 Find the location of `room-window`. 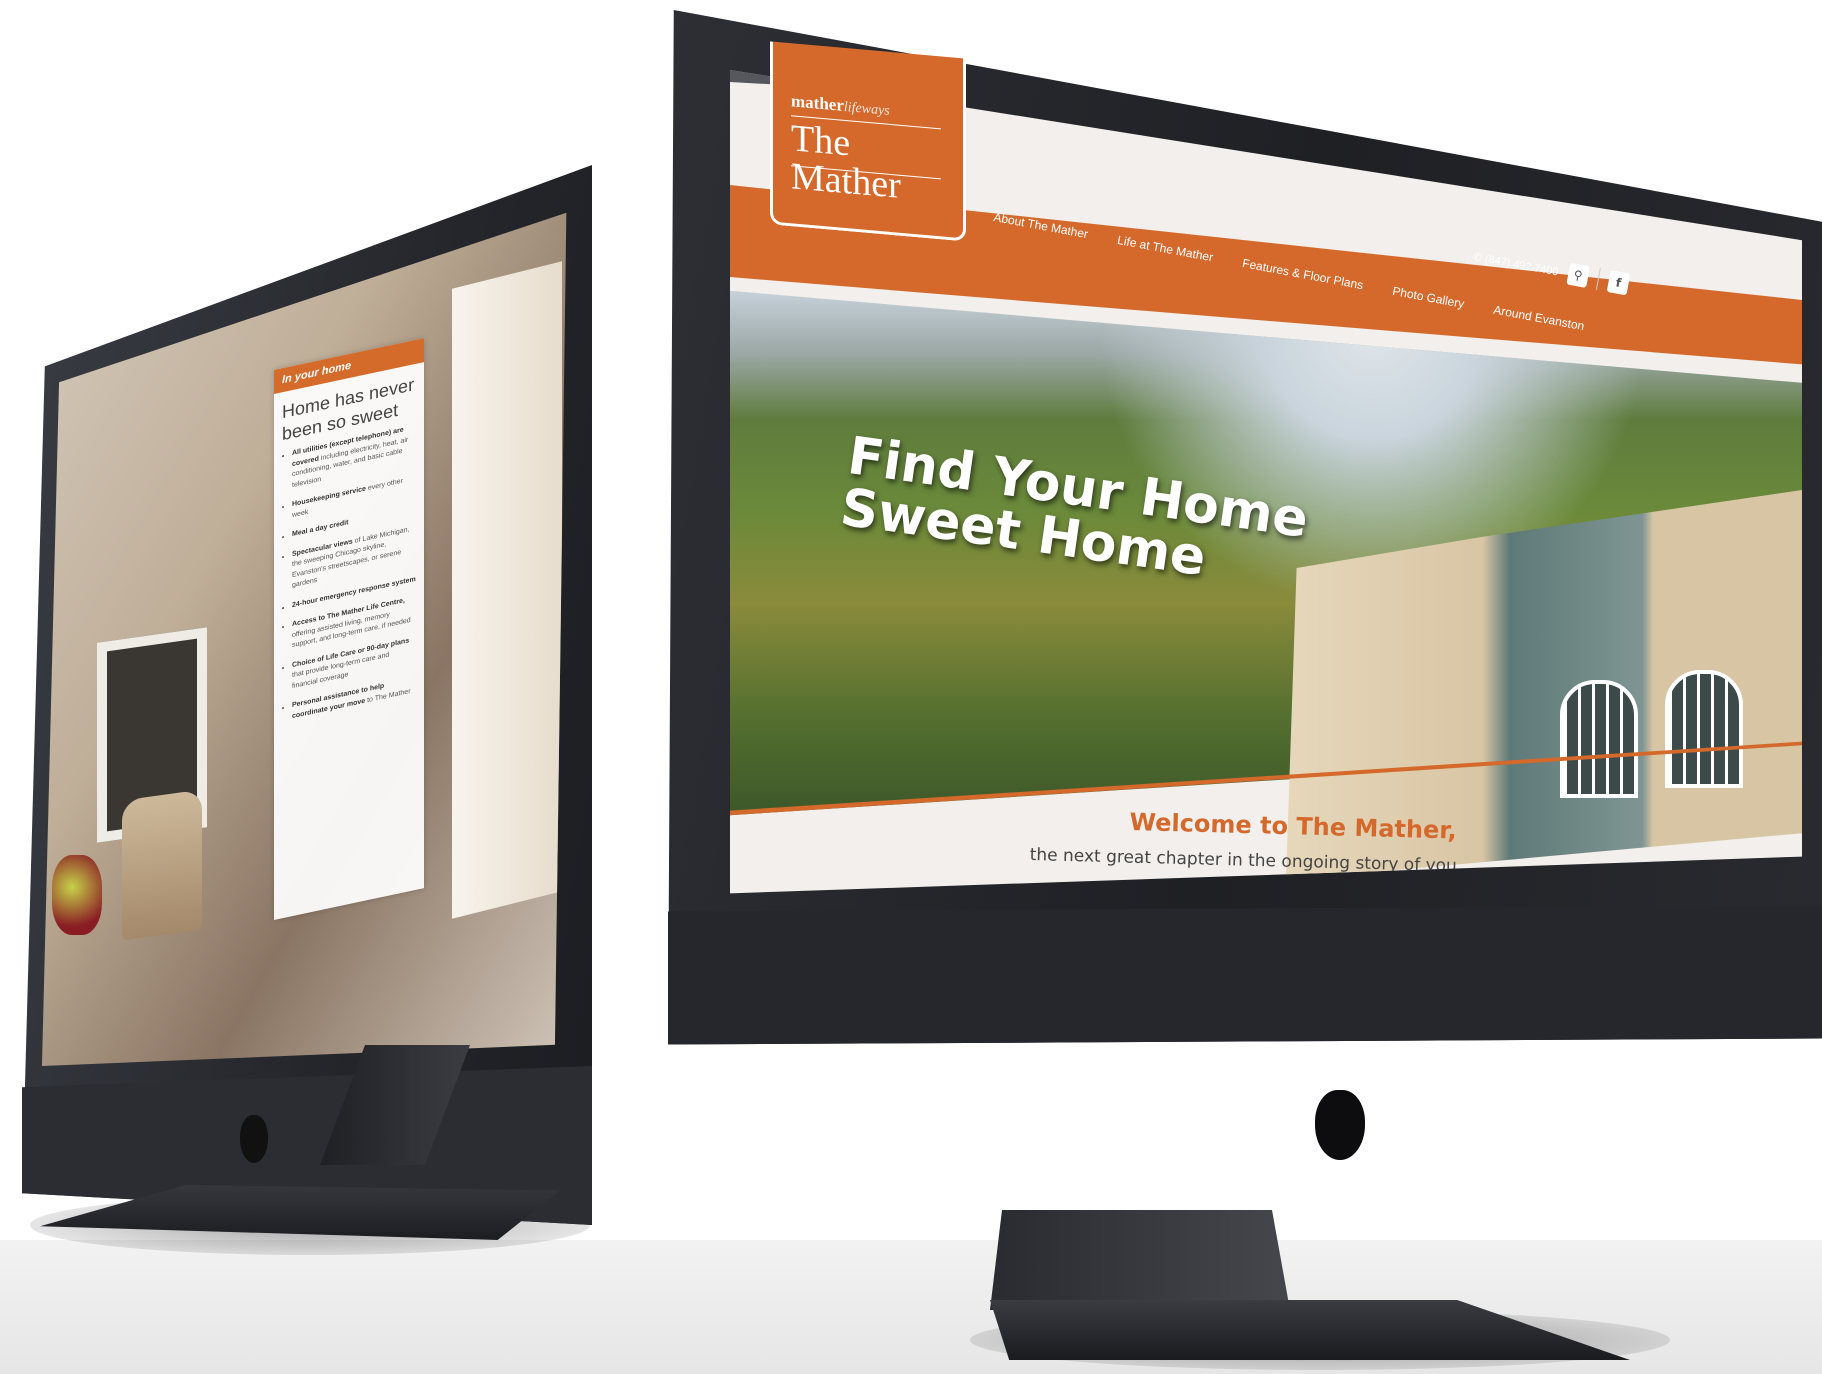

room-window is located at coordinates (507, 590).